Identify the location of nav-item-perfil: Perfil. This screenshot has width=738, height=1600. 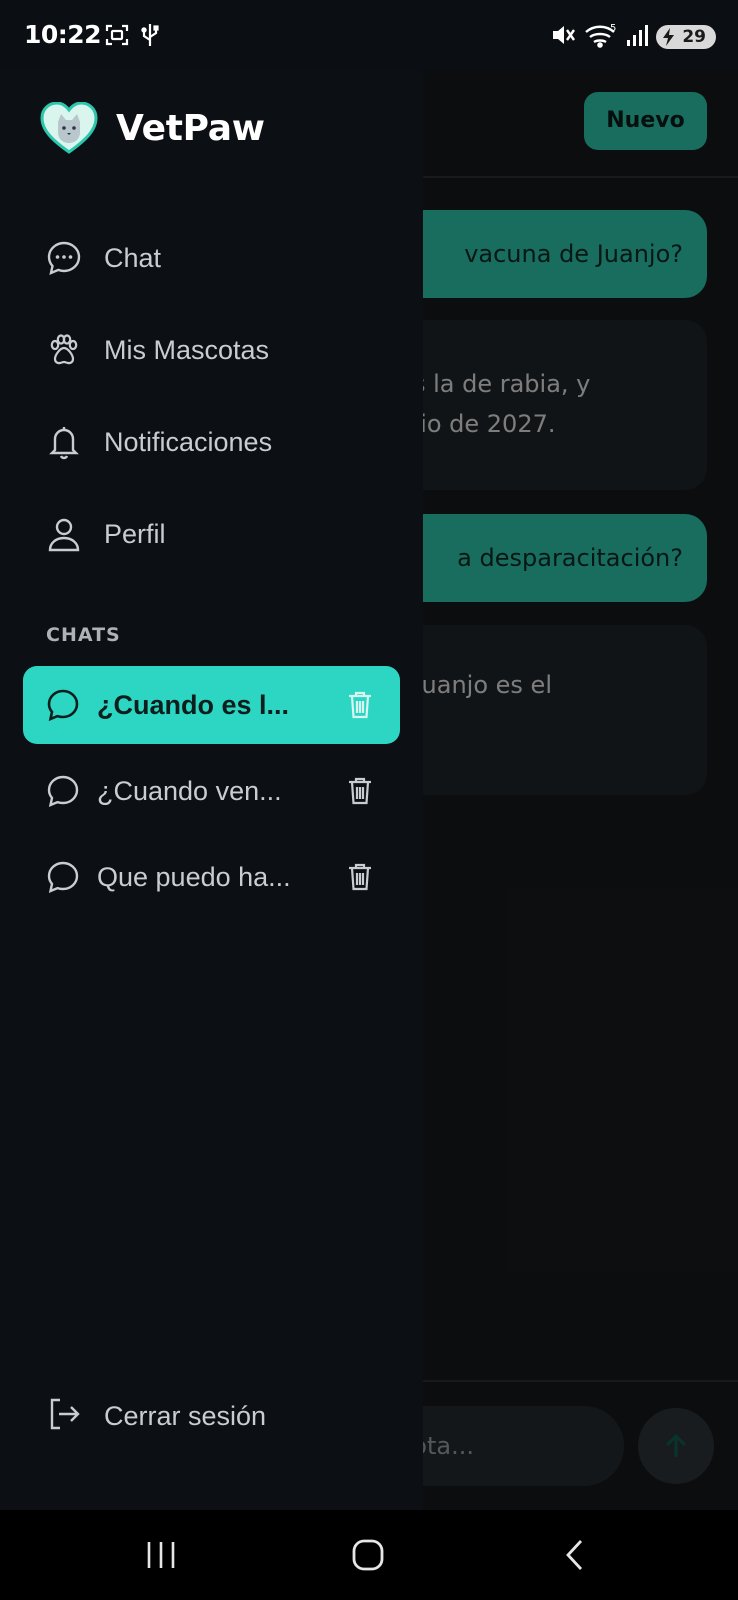
(106, 534).